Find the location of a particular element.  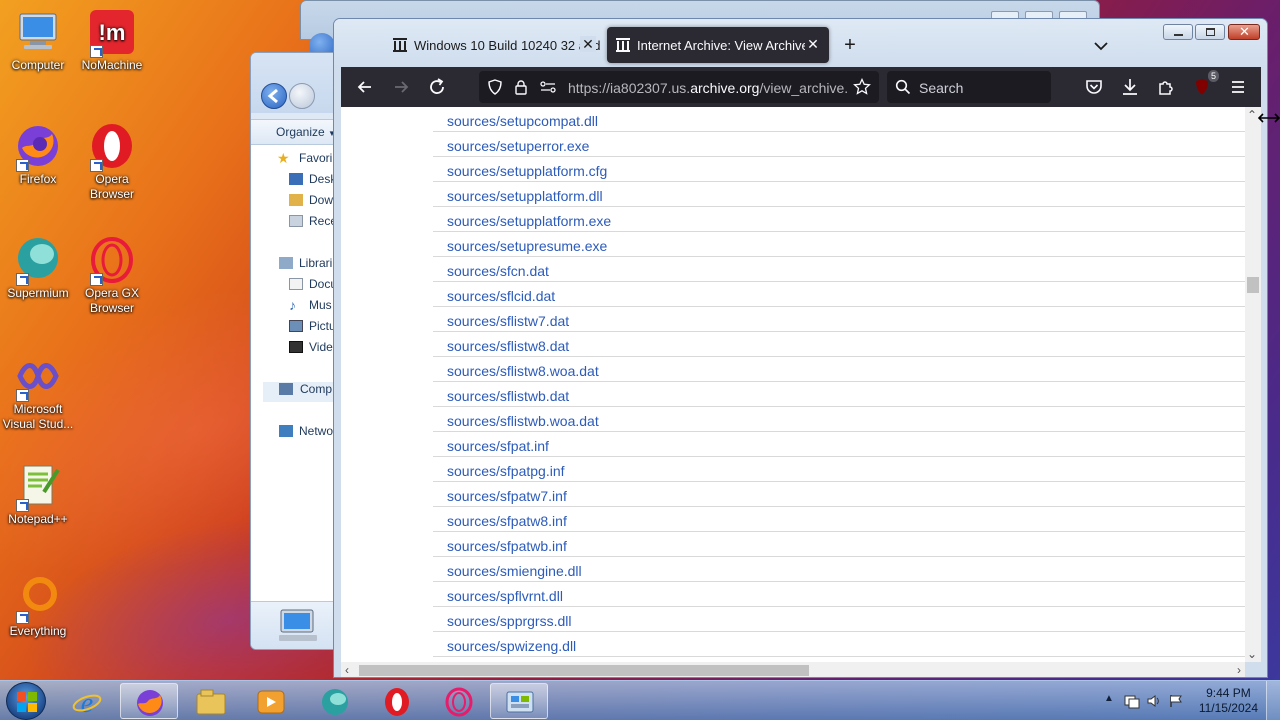

tab-internet-archive: Internet Archive: View Archive ✕ is located at coordinates (718, 45).